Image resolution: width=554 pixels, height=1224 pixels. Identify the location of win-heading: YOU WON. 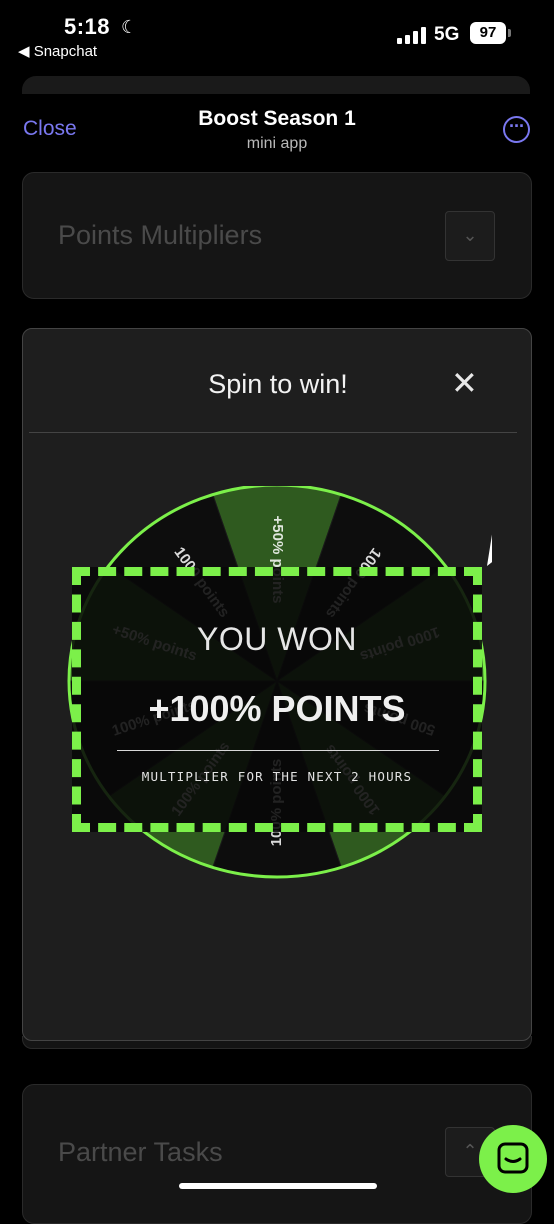
(277, 639).